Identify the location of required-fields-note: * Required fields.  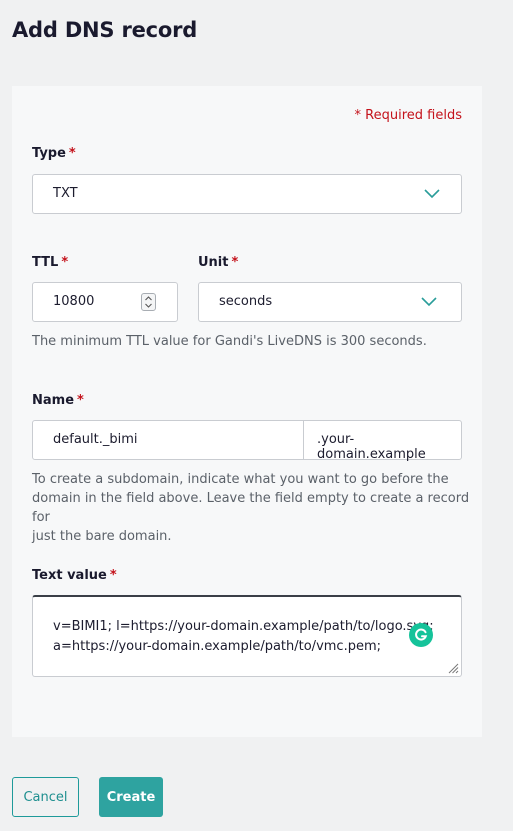
(408, 115).